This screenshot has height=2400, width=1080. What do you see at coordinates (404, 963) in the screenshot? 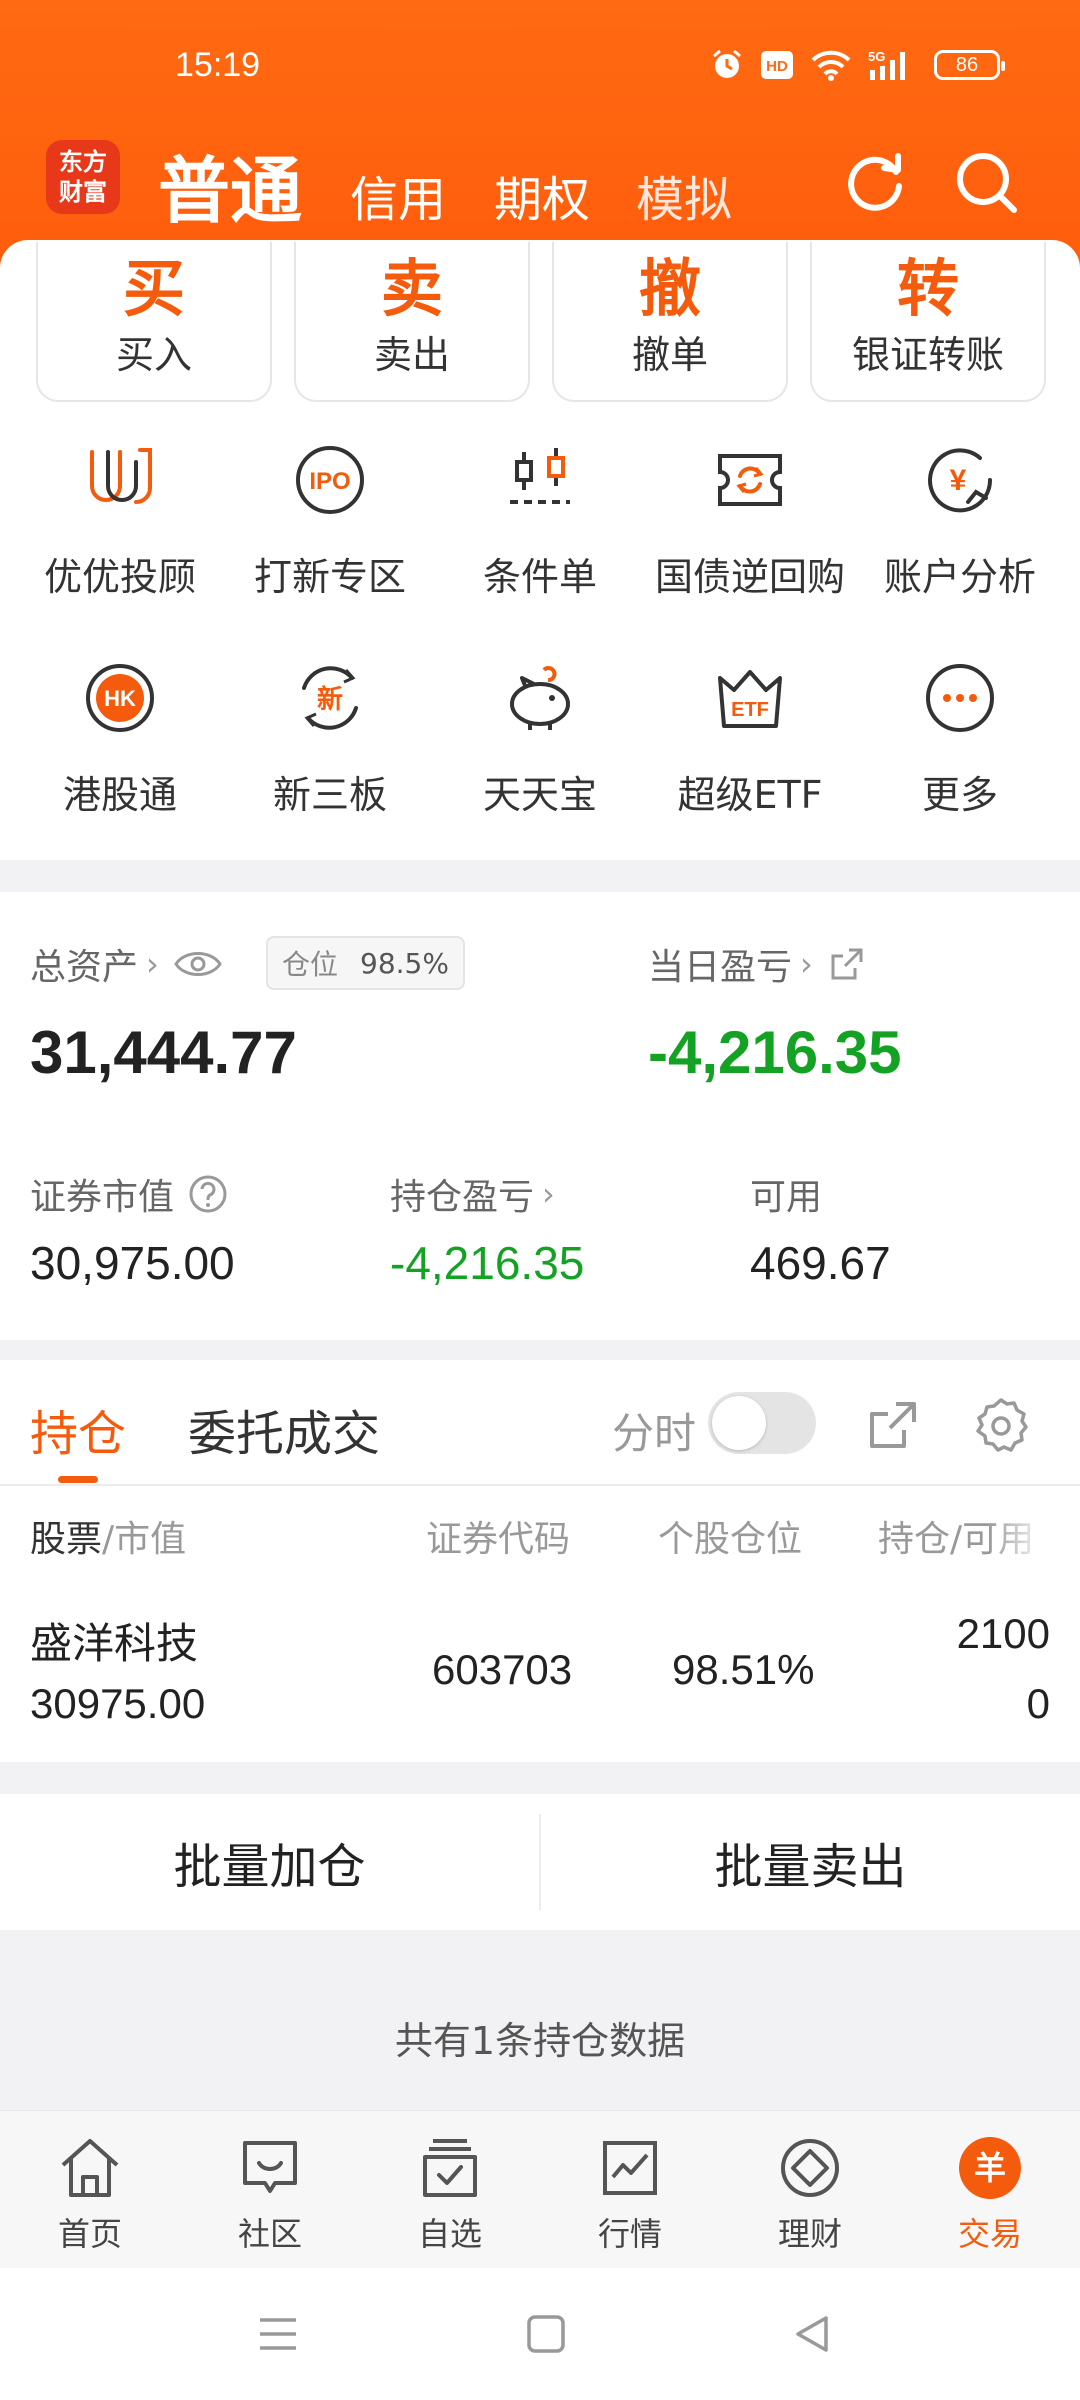
I see `position-ratio-value: 98.5%` at bounding box center [404, 963].